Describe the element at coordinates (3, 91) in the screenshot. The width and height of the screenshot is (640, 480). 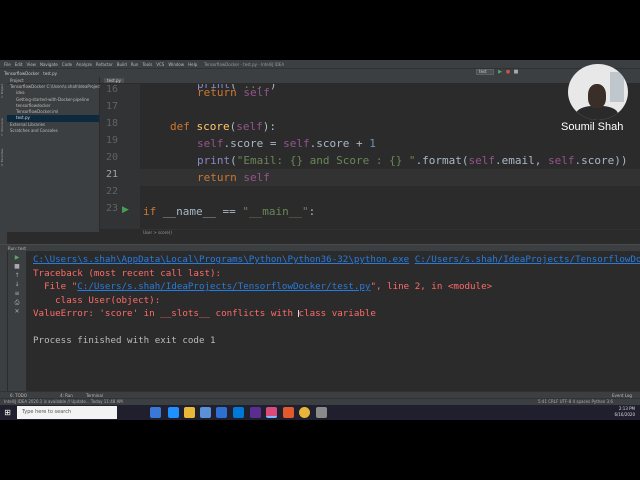
I see `project-tool-tab: 1: Project` at that location.